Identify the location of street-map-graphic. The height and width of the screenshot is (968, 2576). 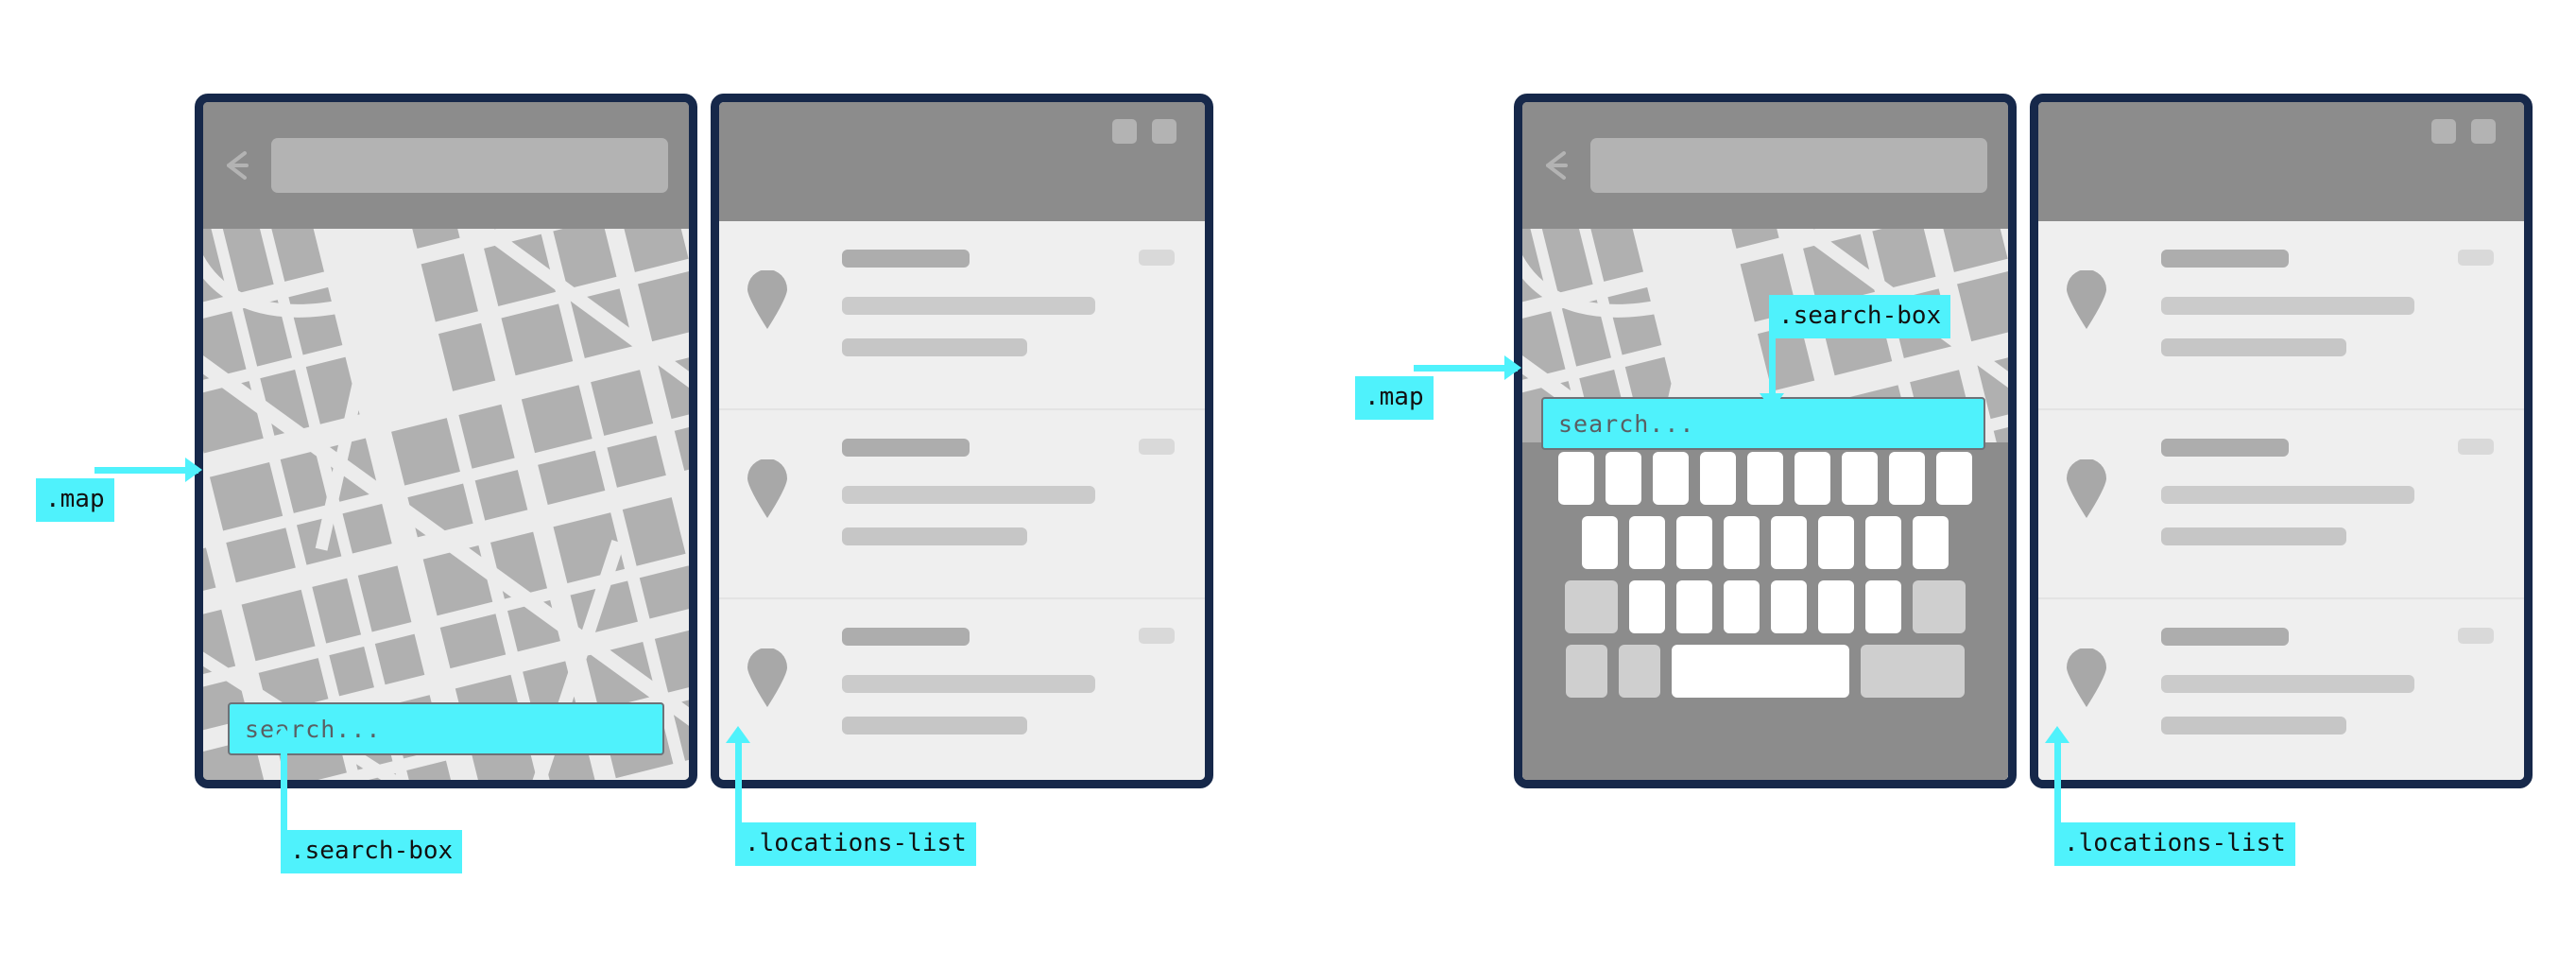
(446, 504).